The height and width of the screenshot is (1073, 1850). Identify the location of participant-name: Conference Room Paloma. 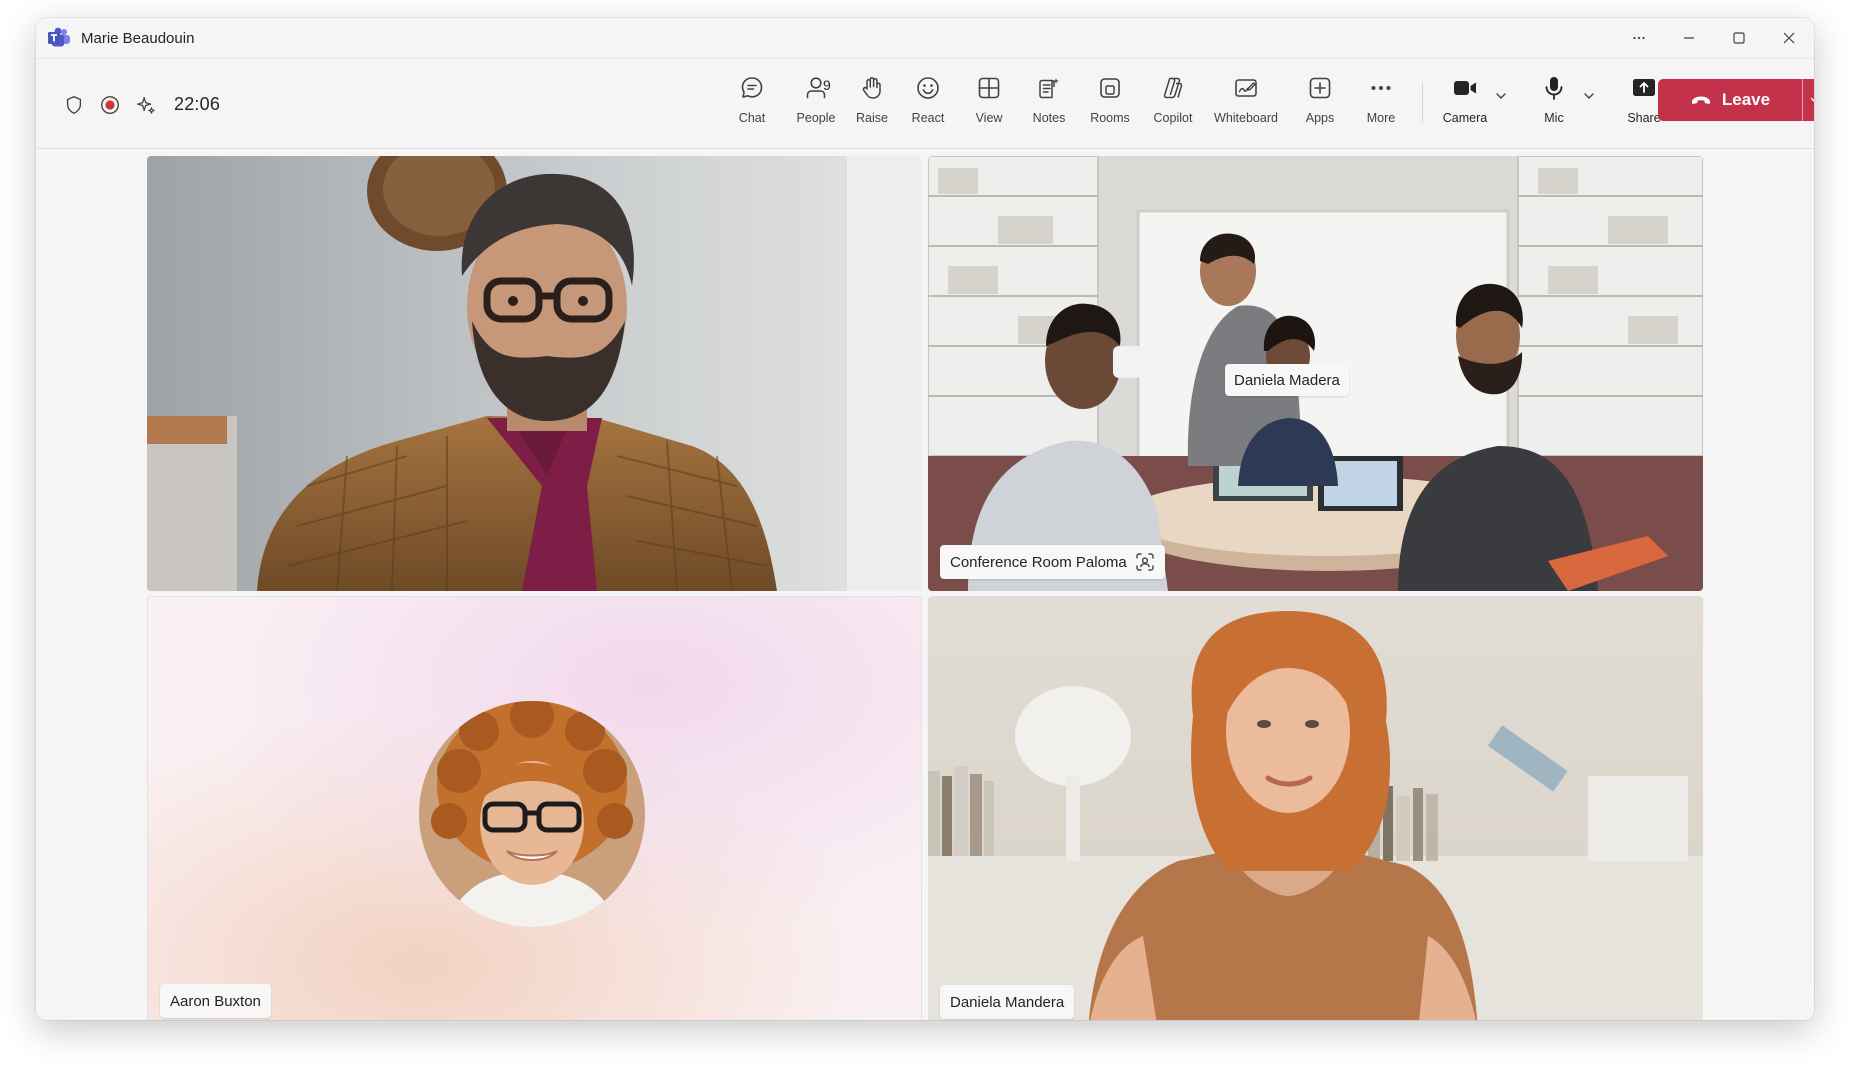
(1038, 562).